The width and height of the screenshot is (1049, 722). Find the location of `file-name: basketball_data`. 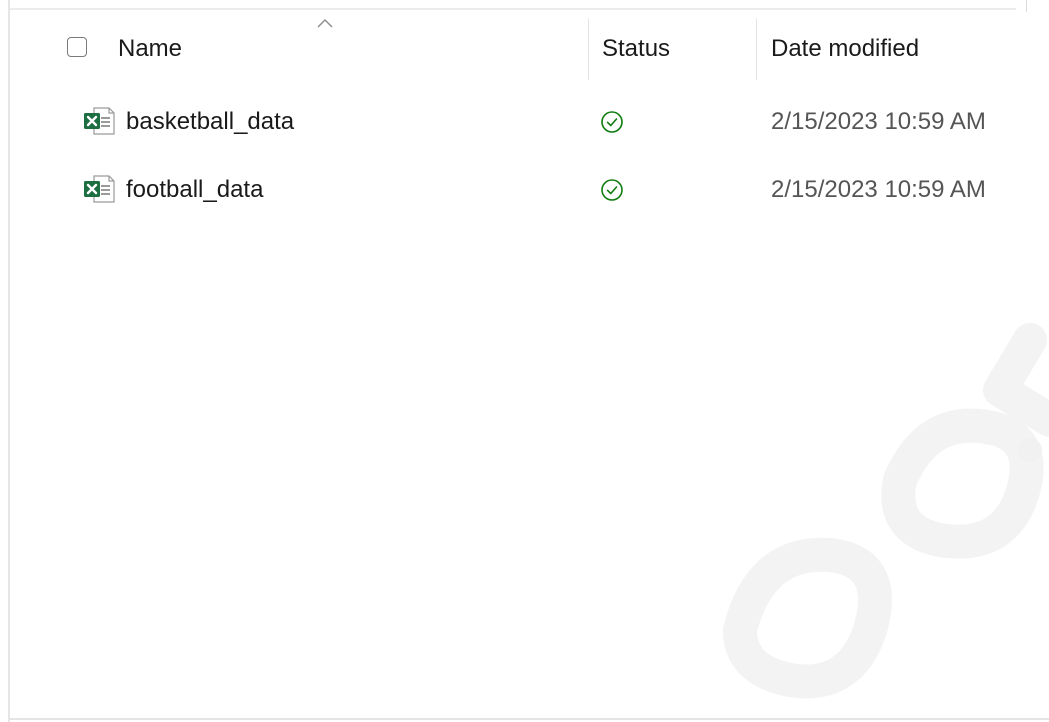

file-name: basketball_data is located at coordinates (210, 121).